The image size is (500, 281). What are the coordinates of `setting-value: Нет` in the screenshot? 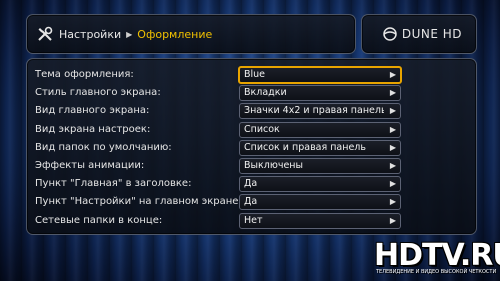 It's located at (253, 220).